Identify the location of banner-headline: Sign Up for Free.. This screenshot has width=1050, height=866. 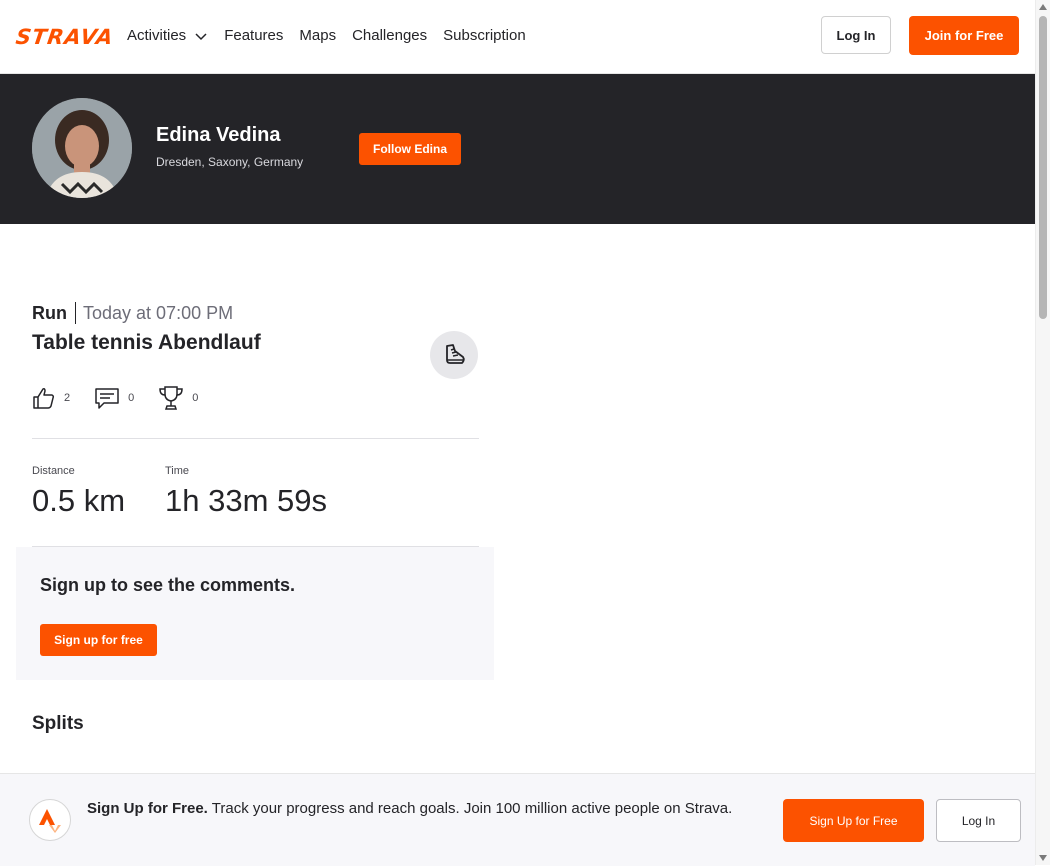
(147, 808).